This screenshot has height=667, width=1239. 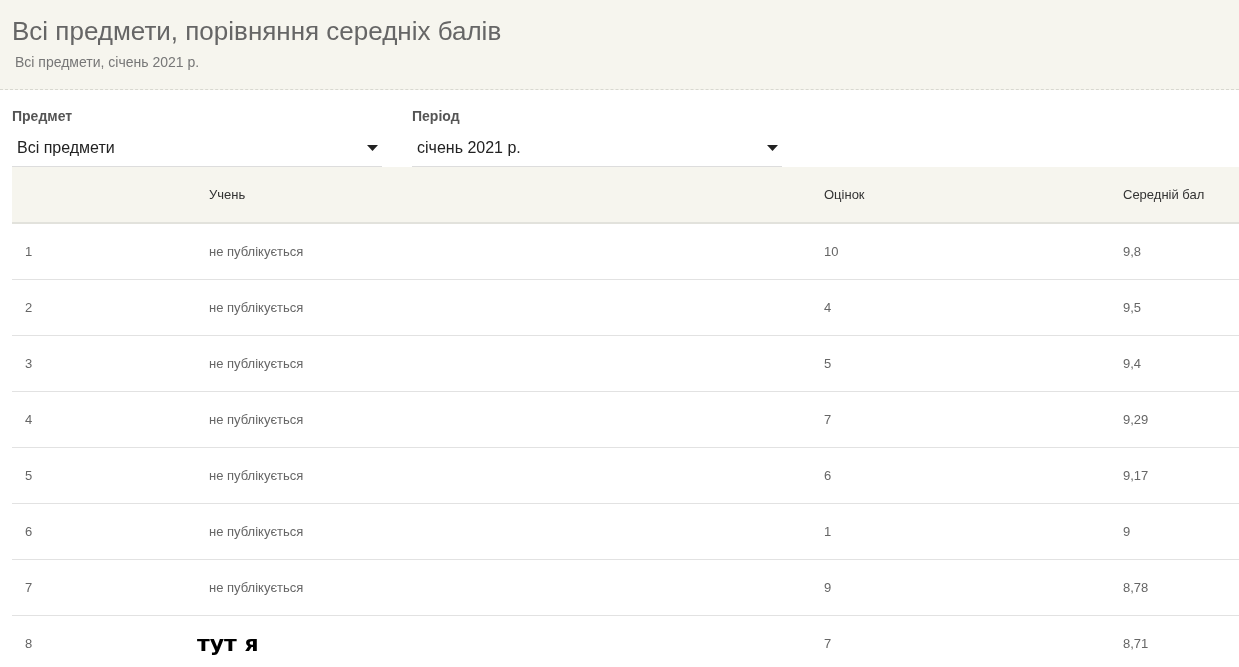 What do you see at coordinates (1132, 363) in the screenshot?
I see `average-cell-text: 9,4` at bounding box center [1132, 363].